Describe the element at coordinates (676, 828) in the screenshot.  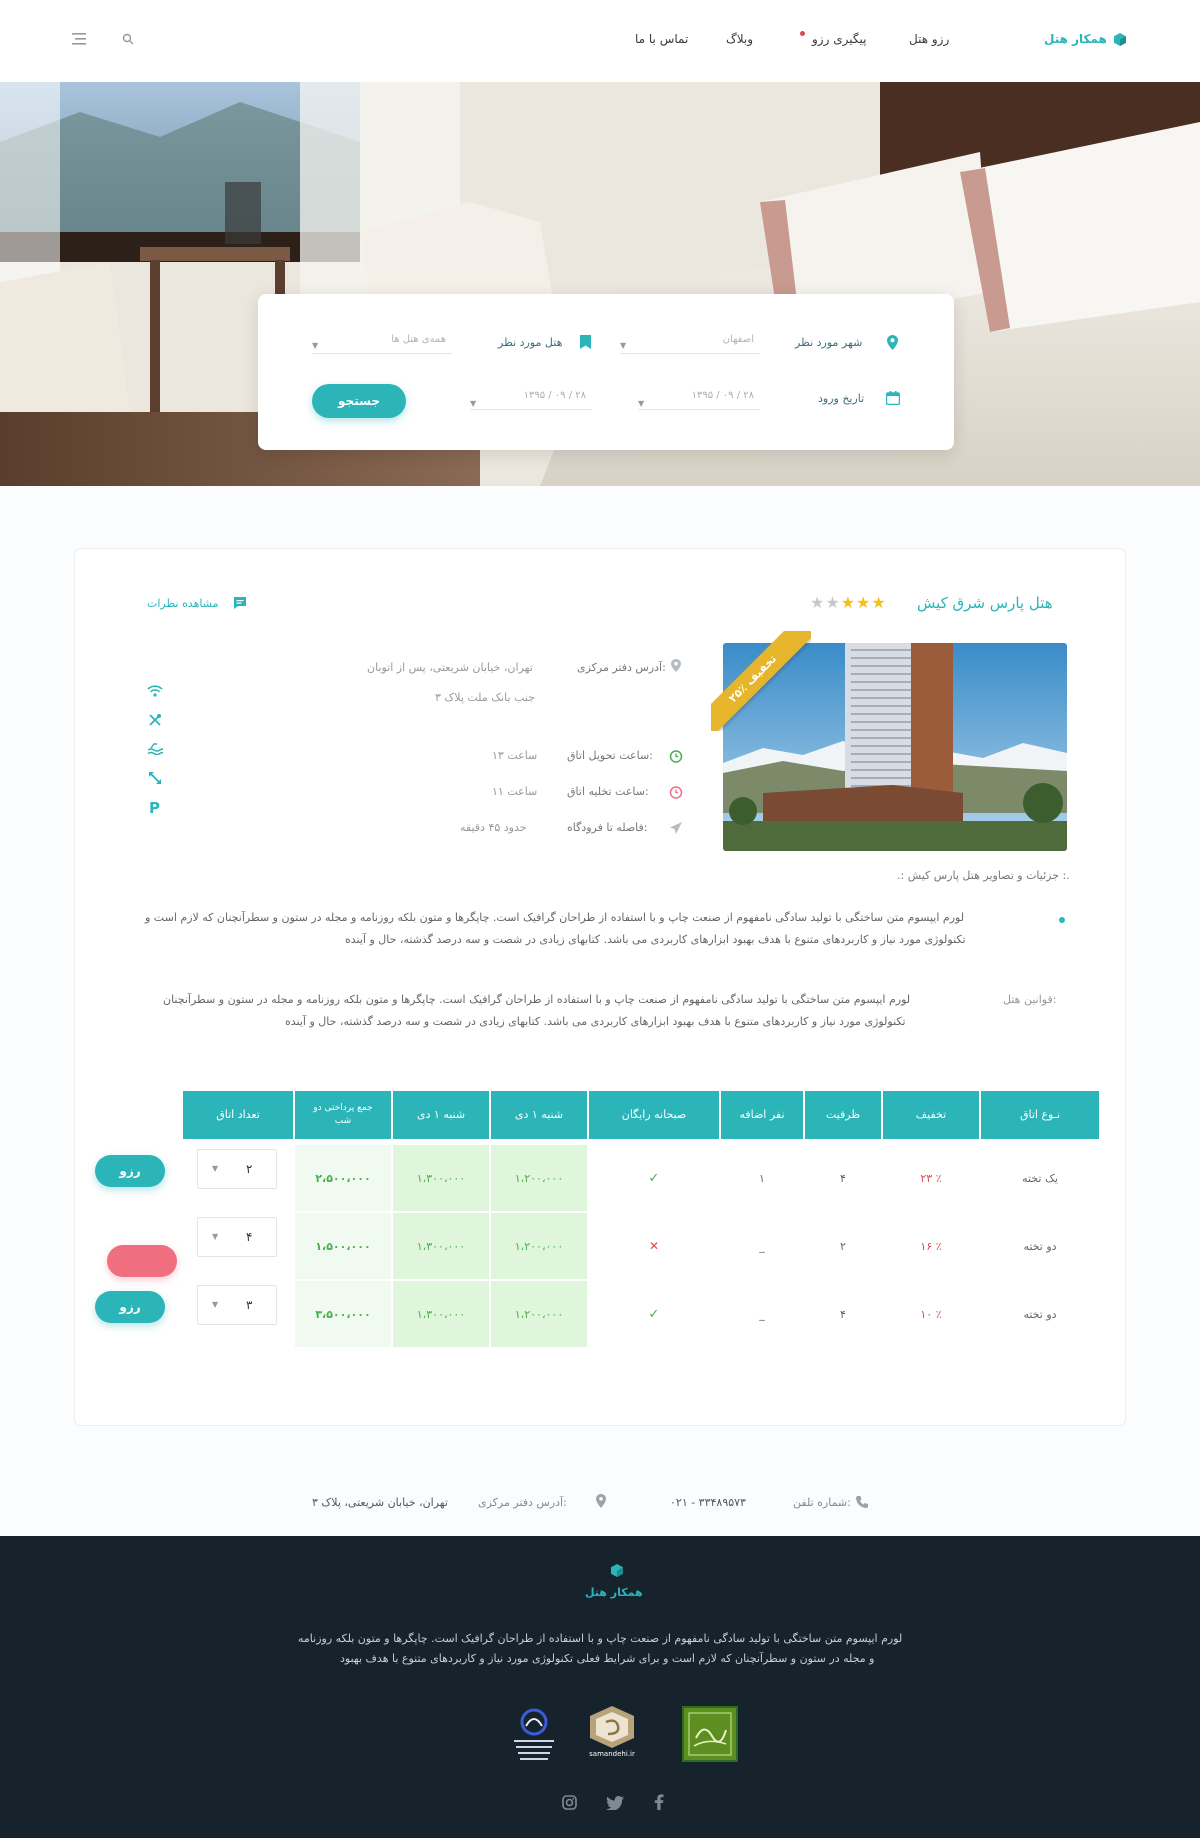
I see `airplane-icon` at that location.